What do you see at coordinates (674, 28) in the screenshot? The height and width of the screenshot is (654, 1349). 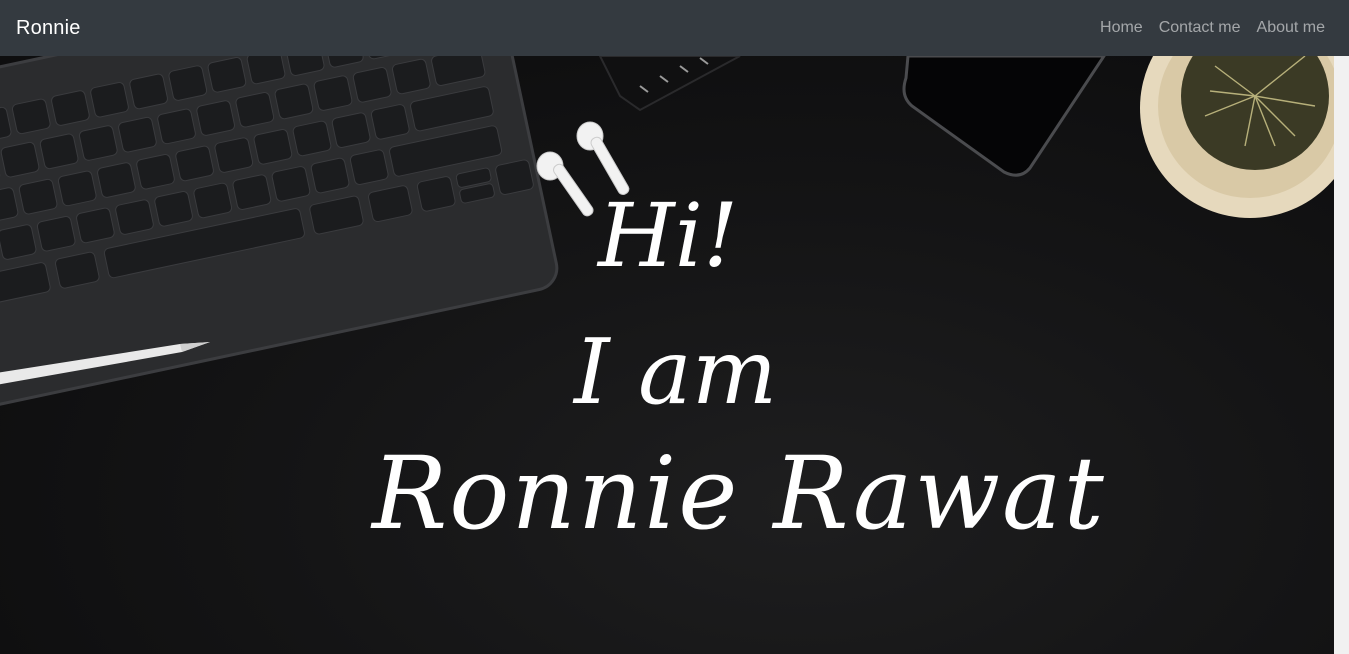 I see `navbar: Ronnie Home Contact me About me` at bounding box center [674, 28].